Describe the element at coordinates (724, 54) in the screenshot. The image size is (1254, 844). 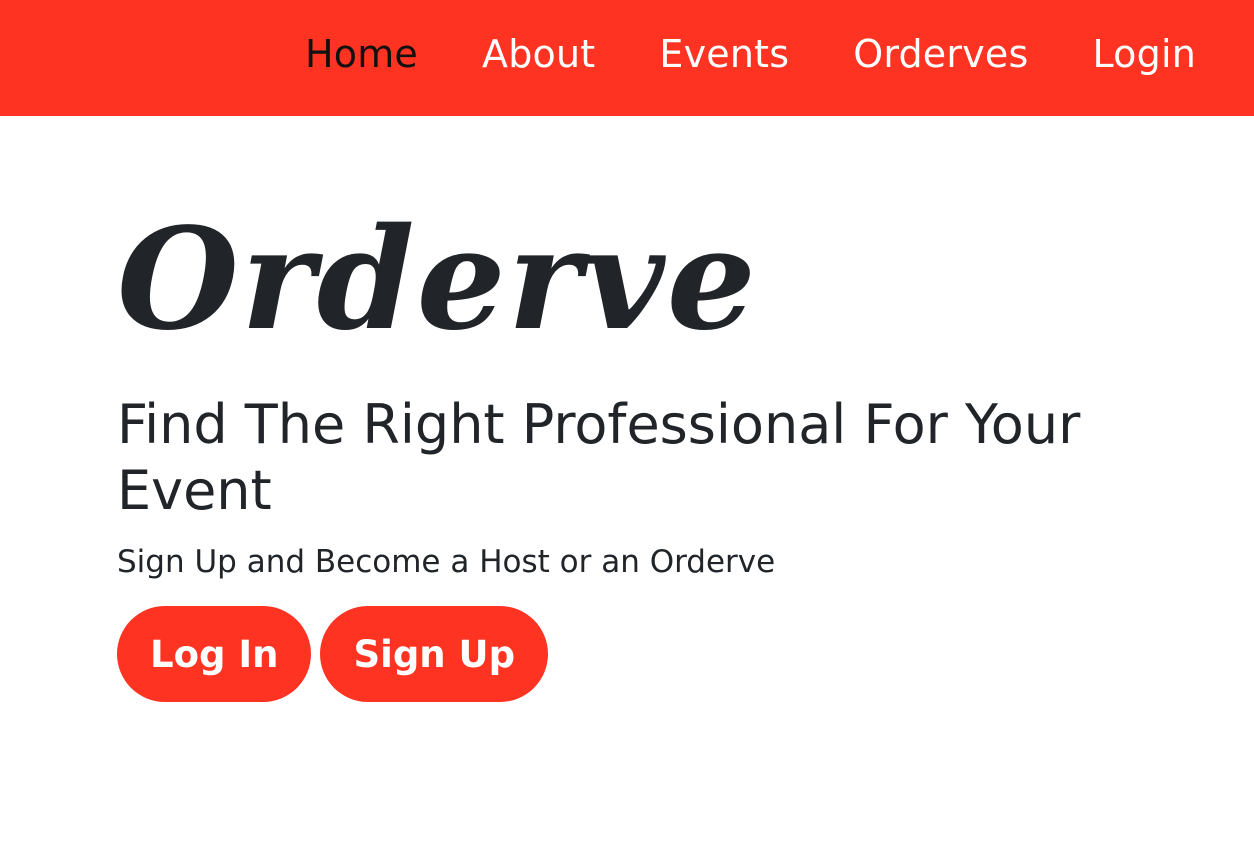
I see `nav-item-events: Events` at that location.